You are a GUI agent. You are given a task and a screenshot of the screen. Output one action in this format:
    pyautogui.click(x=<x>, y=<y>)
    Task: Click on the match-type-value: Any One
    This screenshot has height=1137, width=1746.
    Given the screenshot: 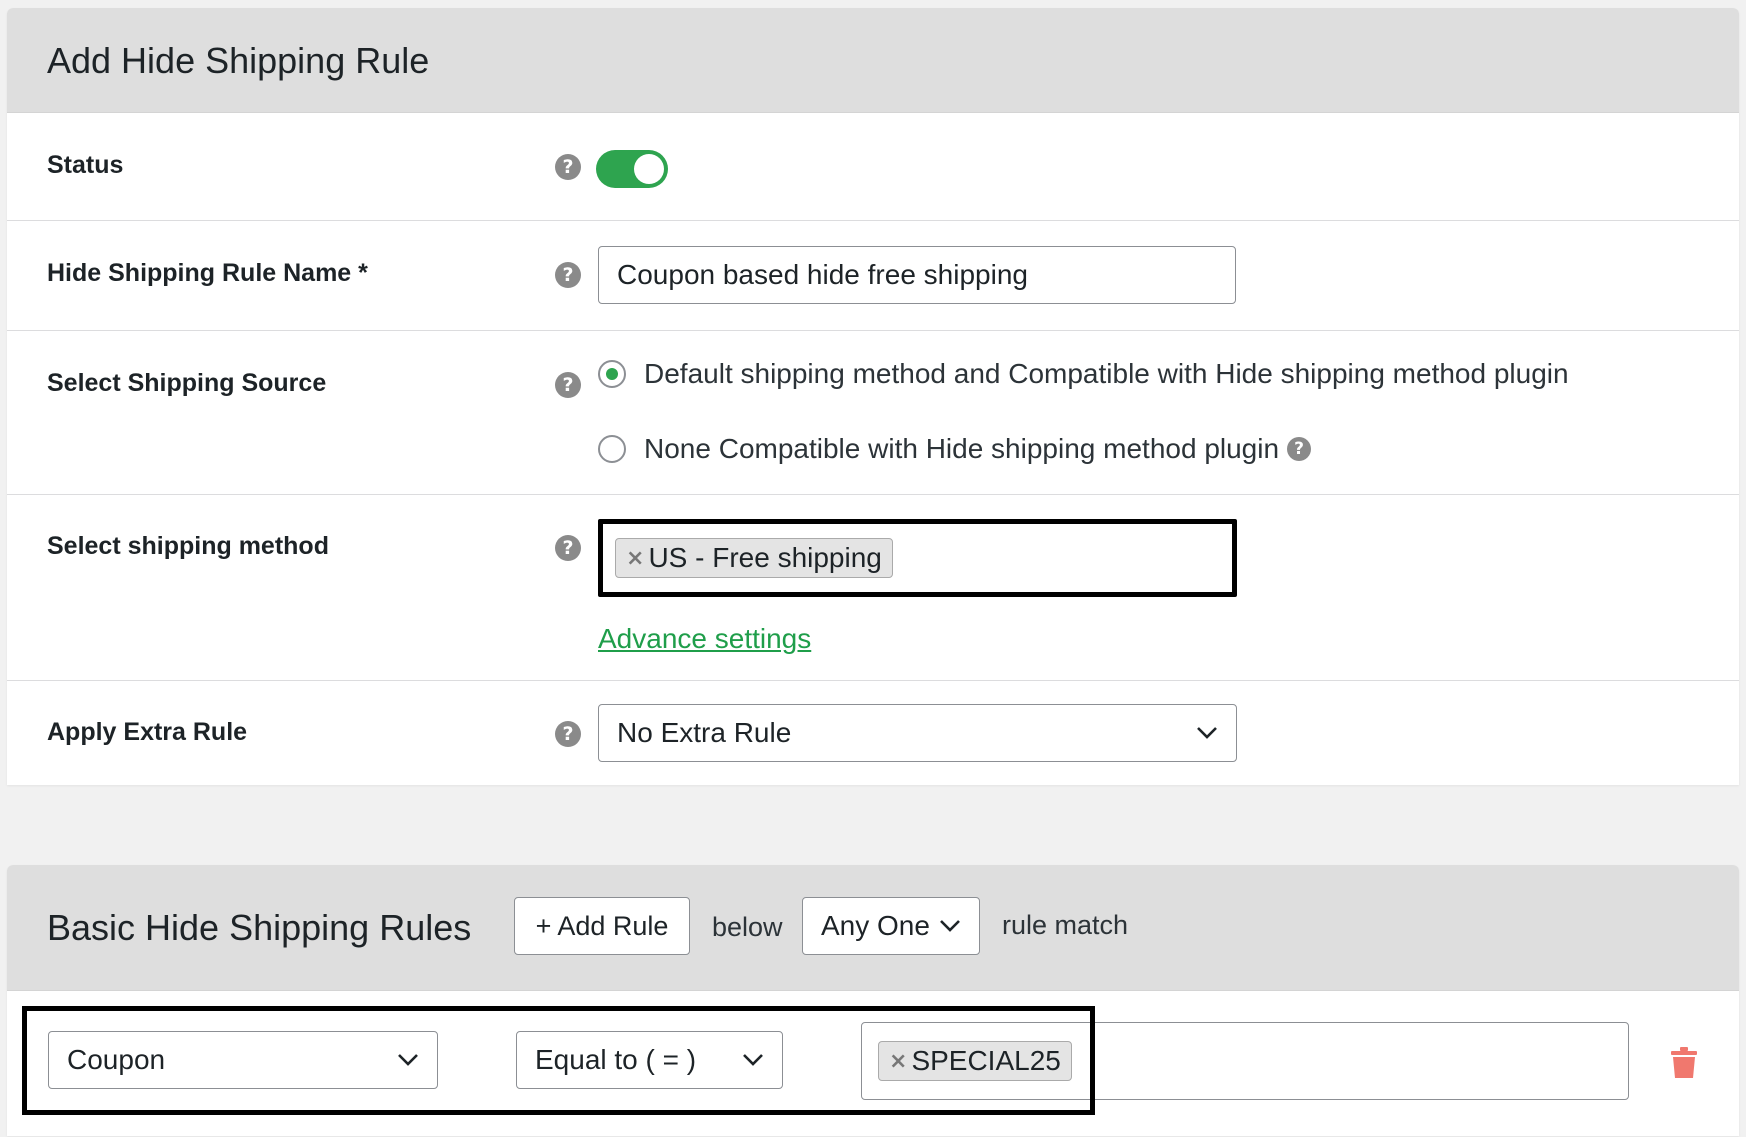 What is the action you would take?
    pyautogui.click(x=875, y=925)
    